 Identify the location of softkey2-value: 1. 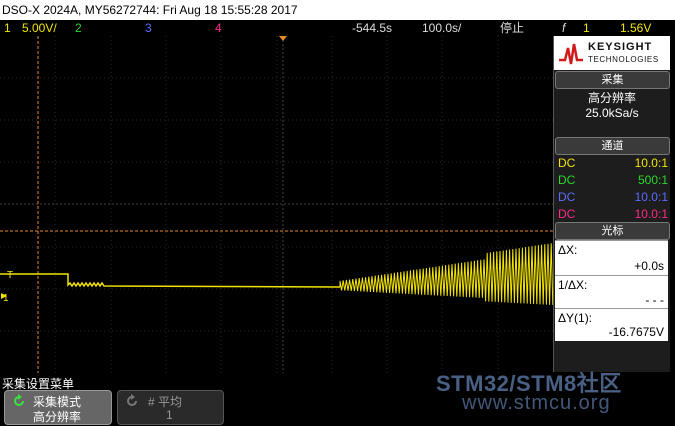
(169, 415).